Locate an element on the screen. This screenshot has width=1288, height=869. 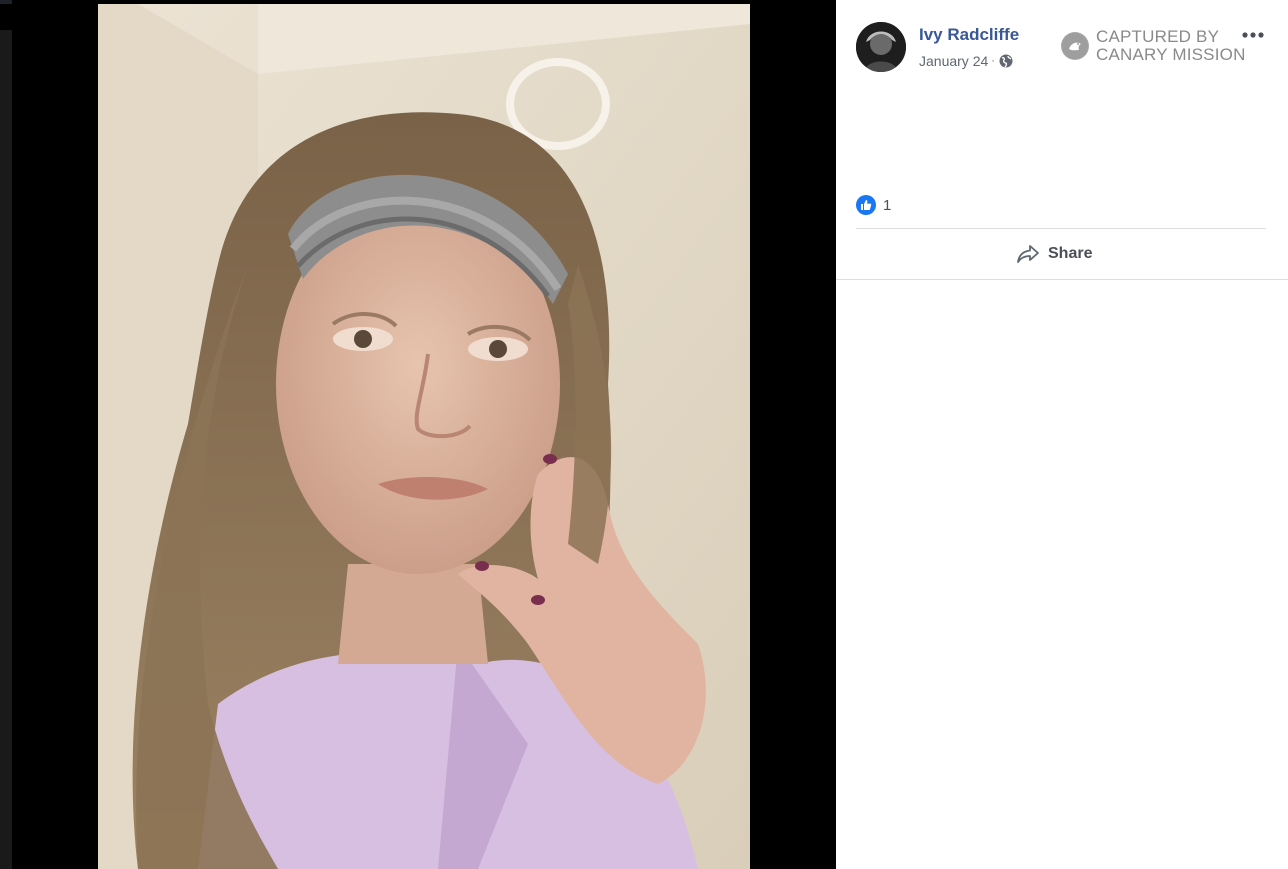
left-edge-bar is located at coordinates (6, 449).